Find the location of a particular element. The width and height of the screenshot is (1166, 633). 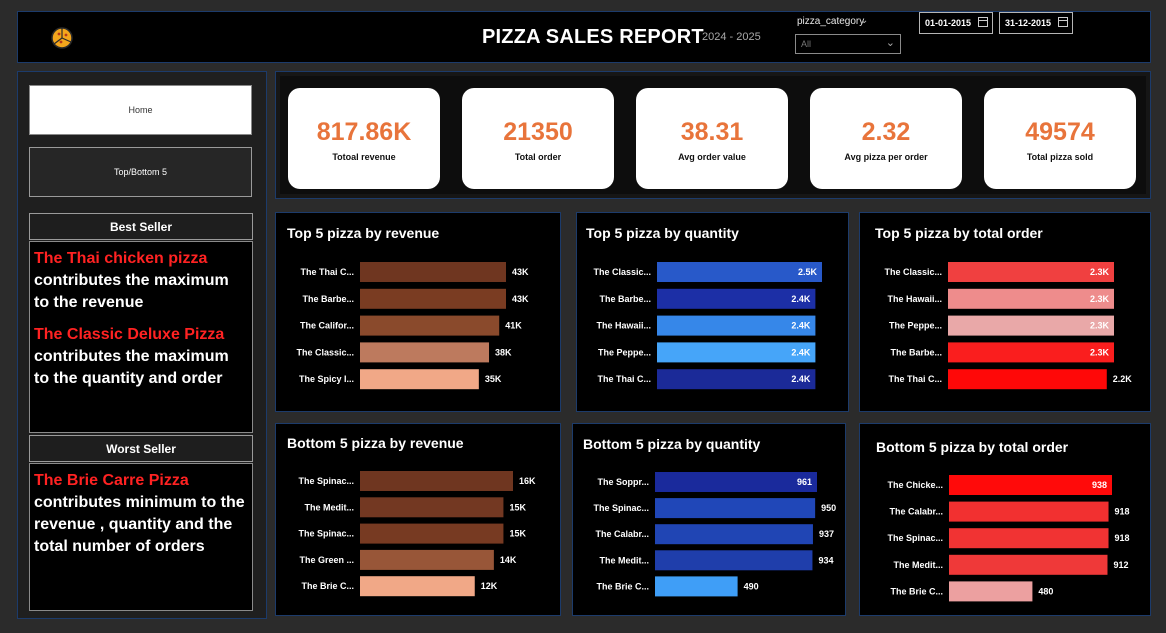

page-title: PIZZA SALES REPORT is located at coordinates (593, 37).